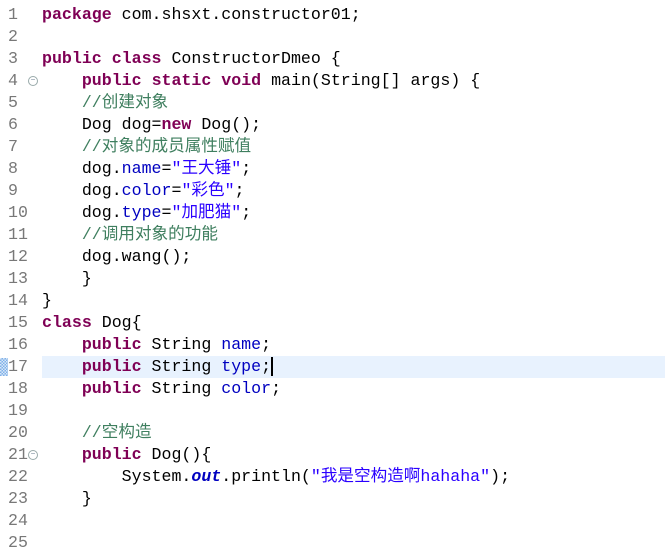 The image size is (665, 555). What do you see at coordinates (13, 146) in the screenshot?
I see `line-number: 7` at bounding box center [13, 146].